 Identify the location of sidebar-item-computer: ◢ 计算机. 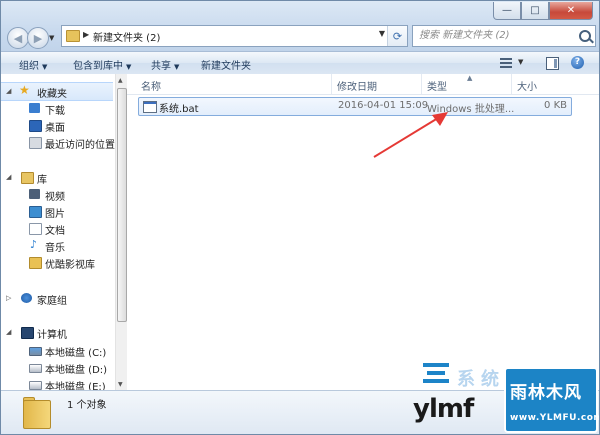
(58, 332).